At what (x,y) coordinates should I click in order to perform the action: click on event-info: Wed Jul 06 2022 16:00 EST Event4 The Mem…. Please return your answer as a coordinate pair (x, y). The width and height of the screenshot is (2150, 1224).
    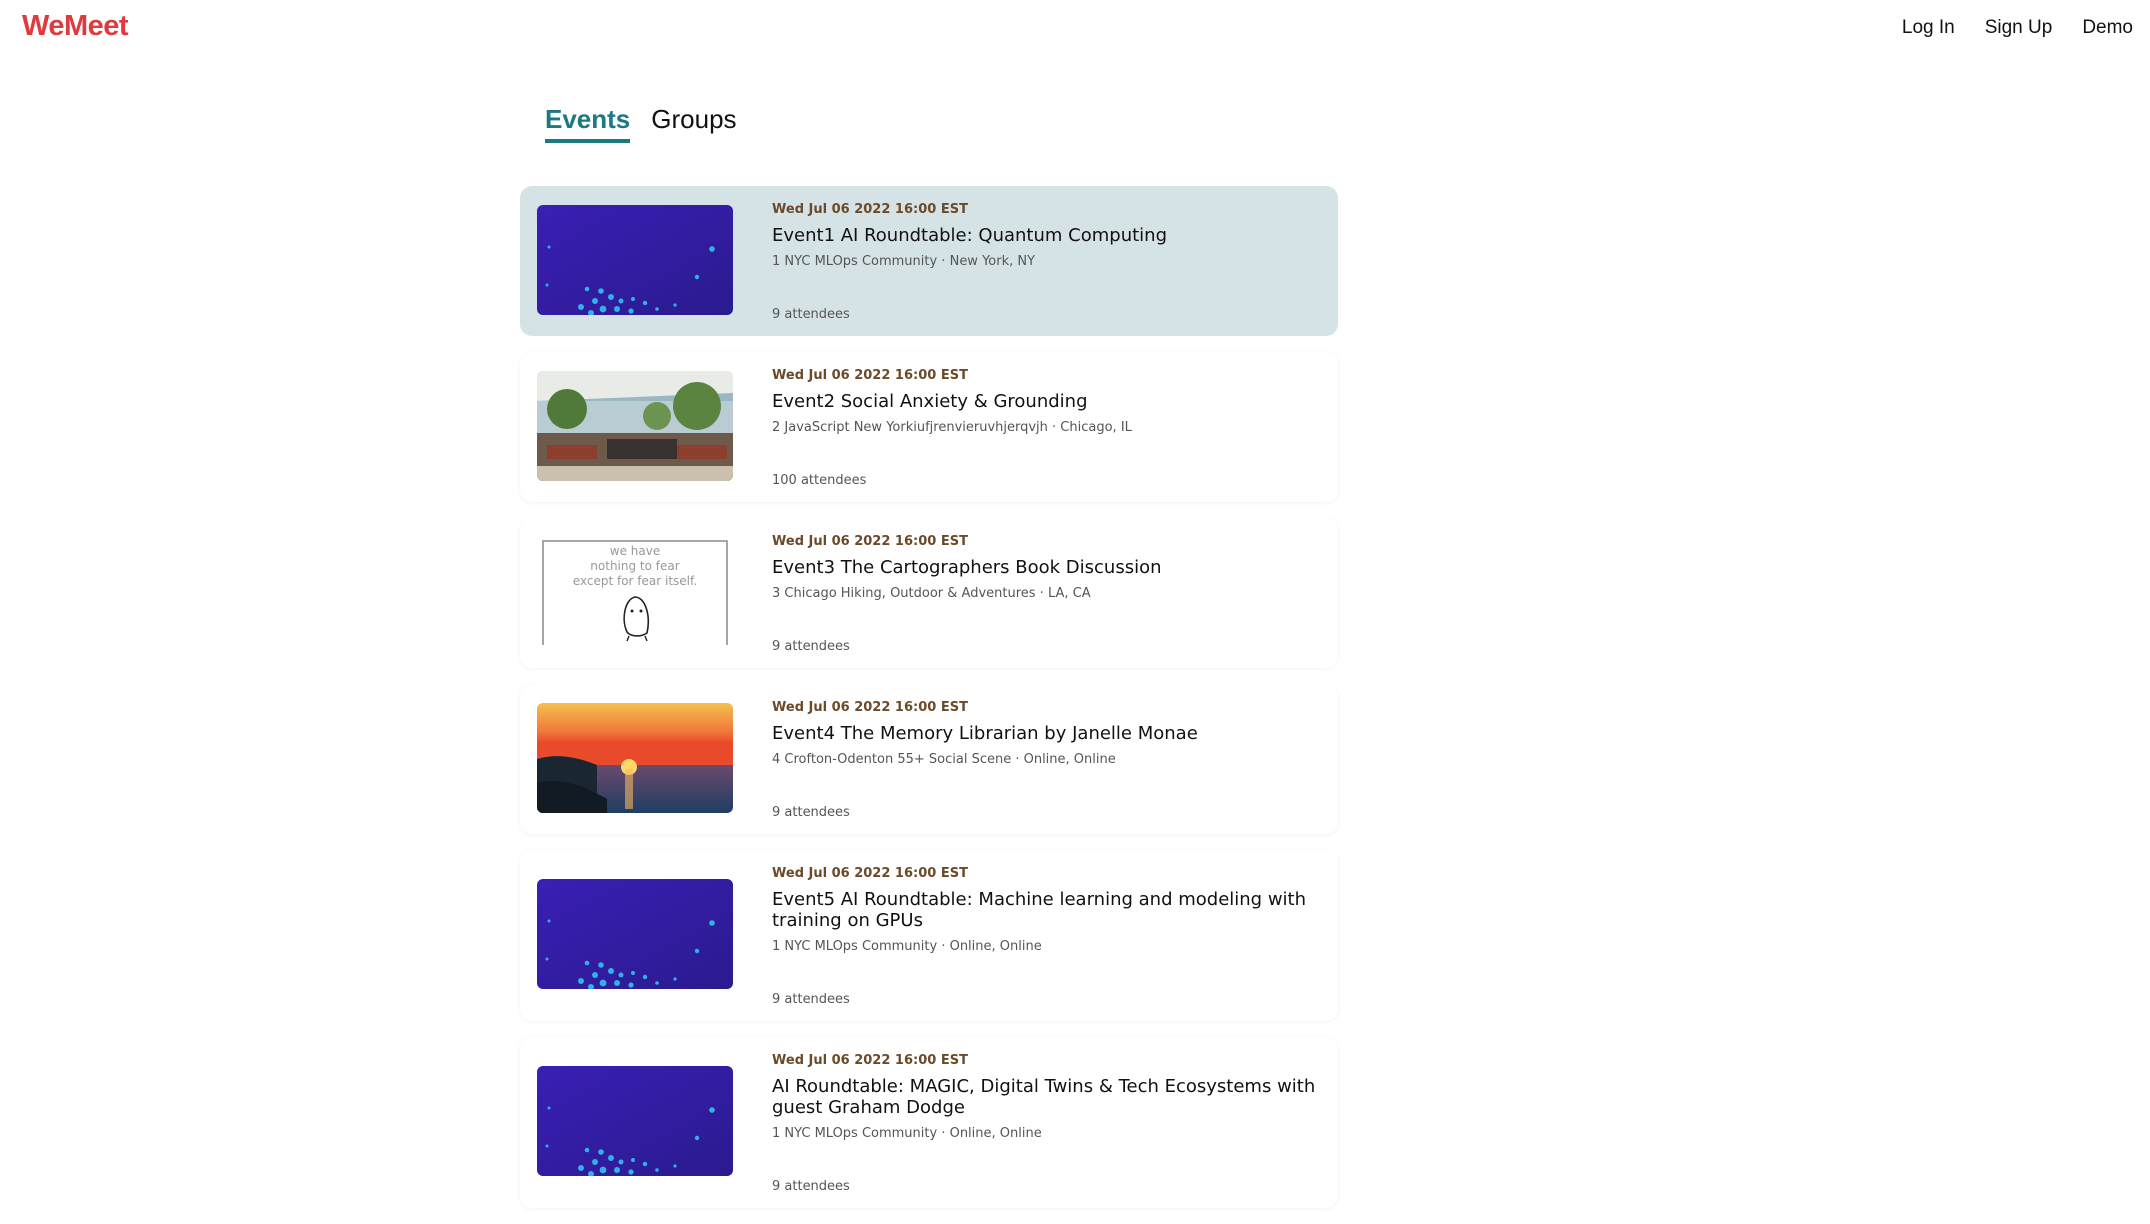
    Looking at the image, I should click on (1045, 733).